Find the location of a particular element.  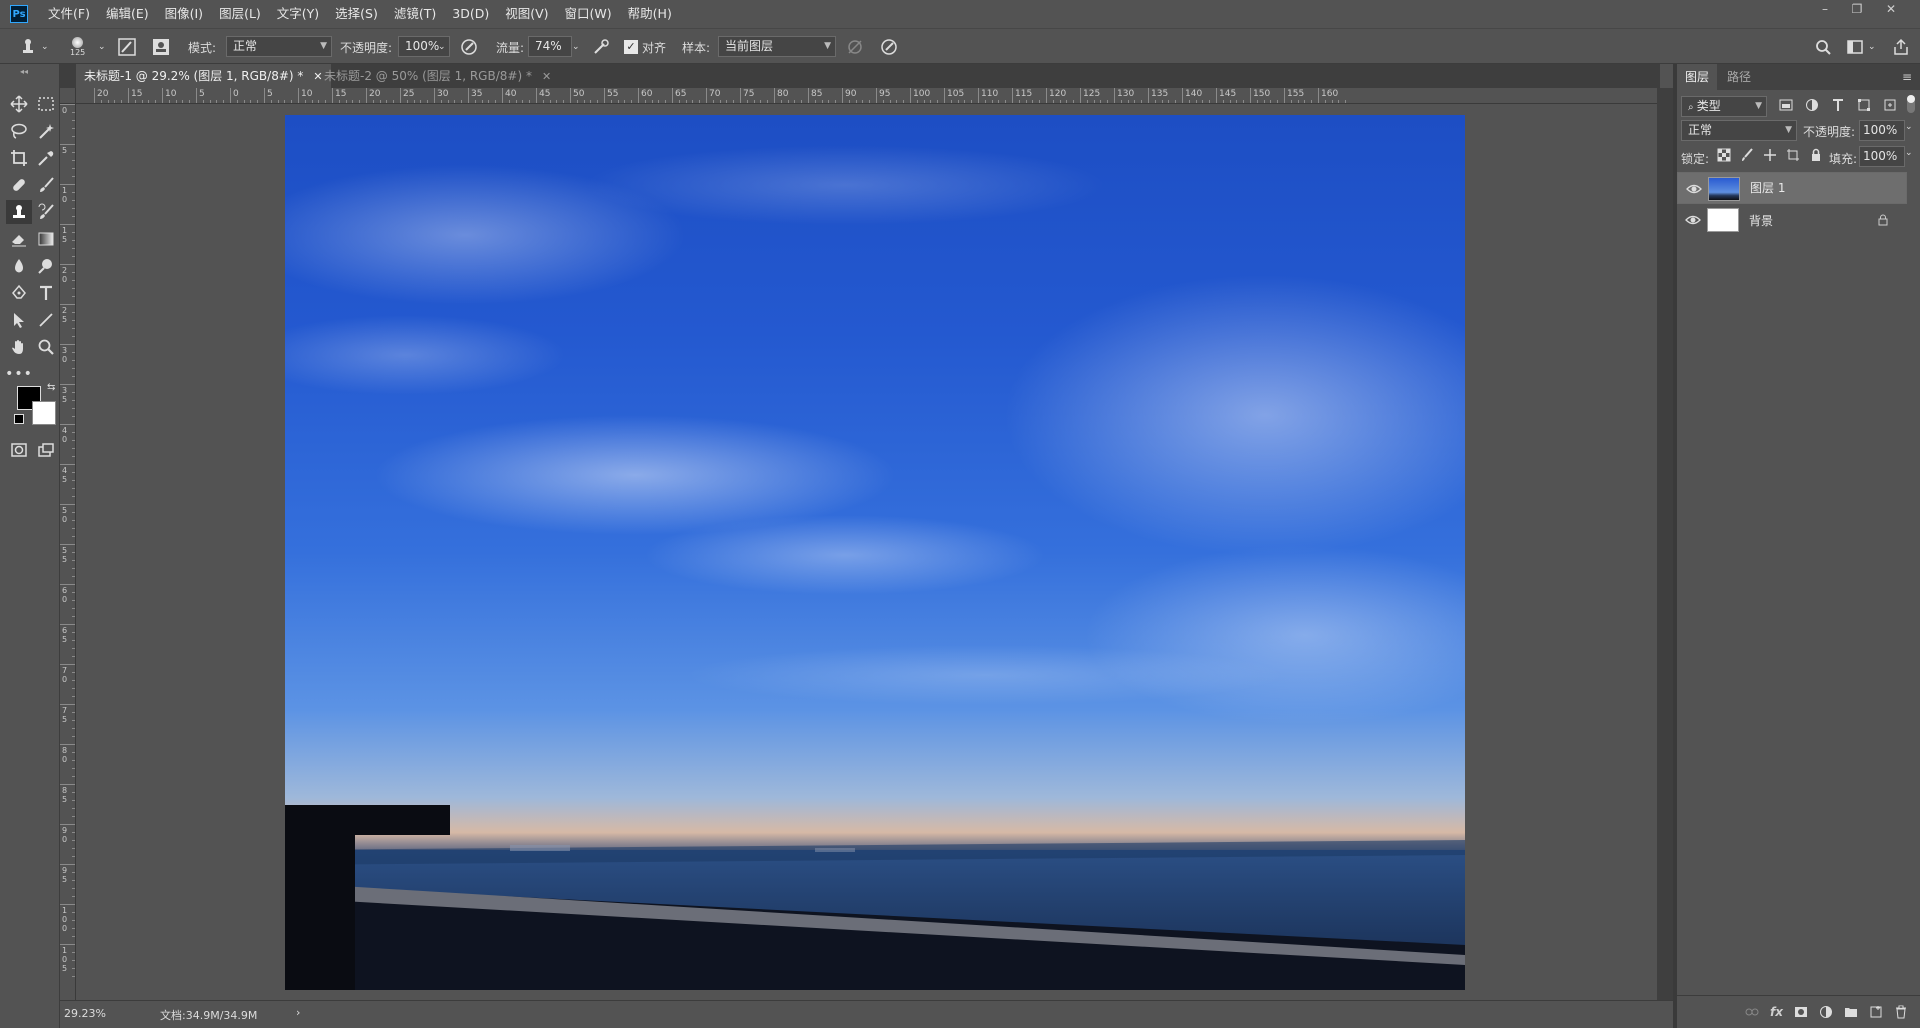

type-tool is located at coordinates (46, 293).